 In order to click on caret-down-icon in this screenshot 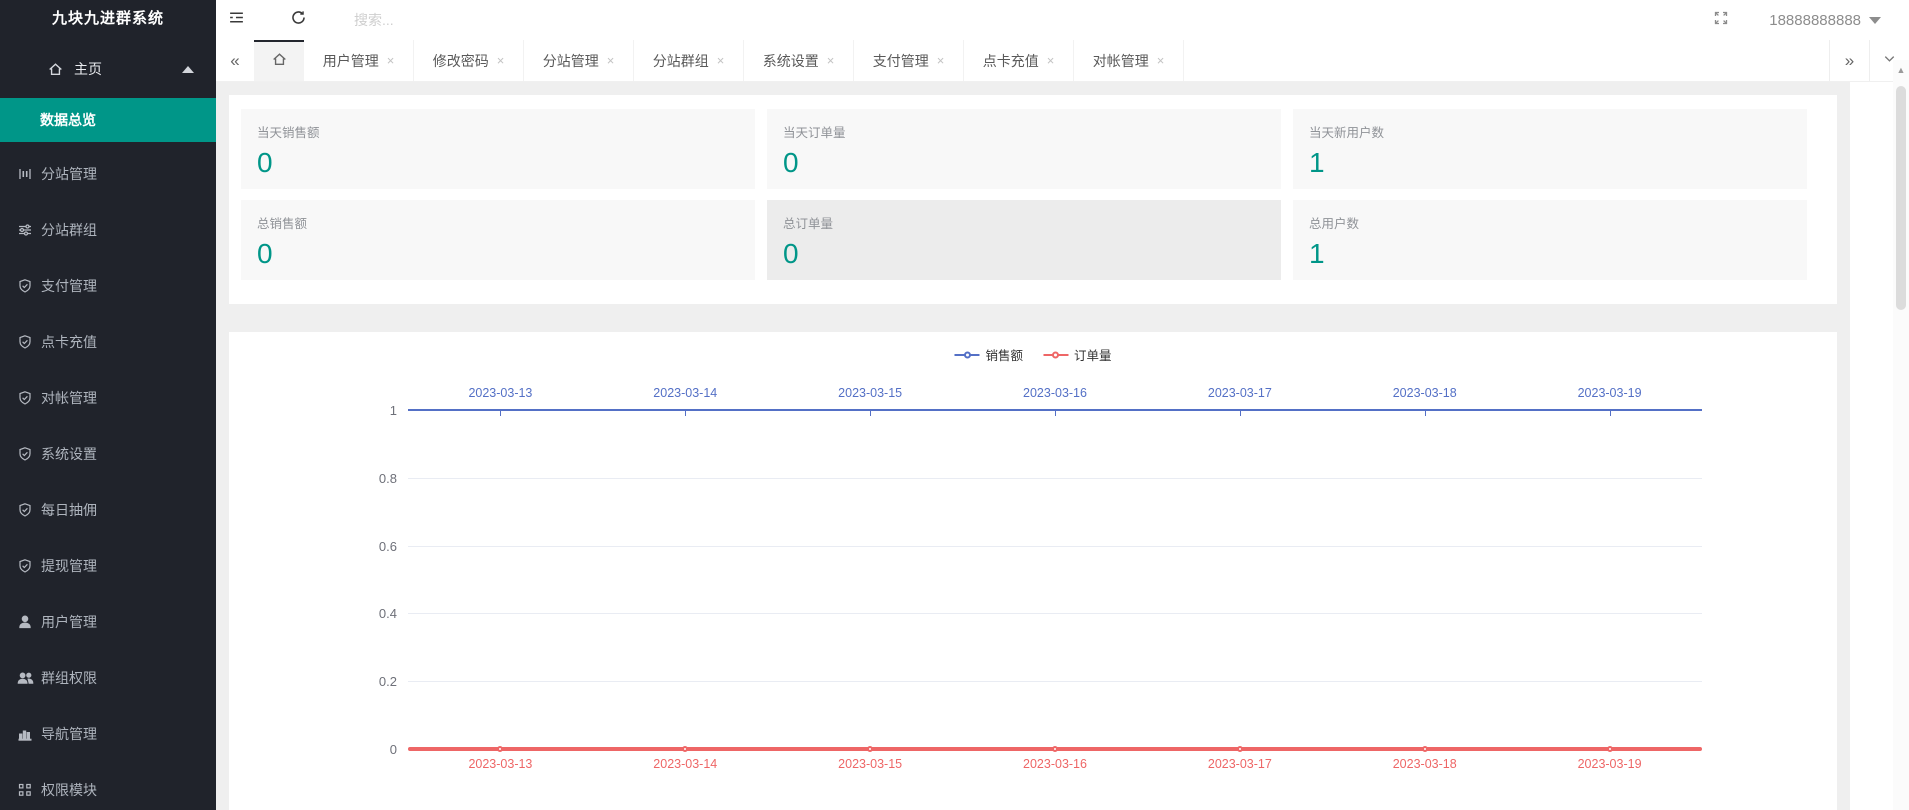, I will do `click(1875, 20)`.